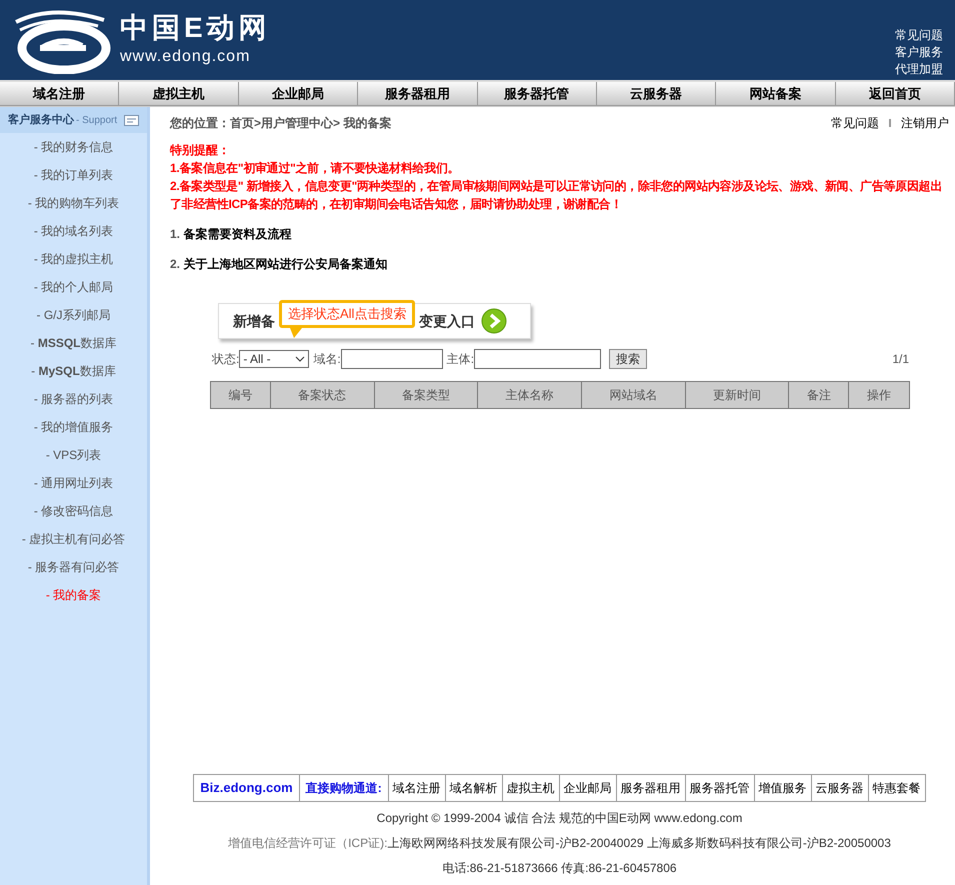 Image resolution: width=955 pixels, height=885 pixels. What do you see at coordinates (776, 93) in the screenshot?
I see `nav-tab: 网站备案` at bounding box center [776, 93].